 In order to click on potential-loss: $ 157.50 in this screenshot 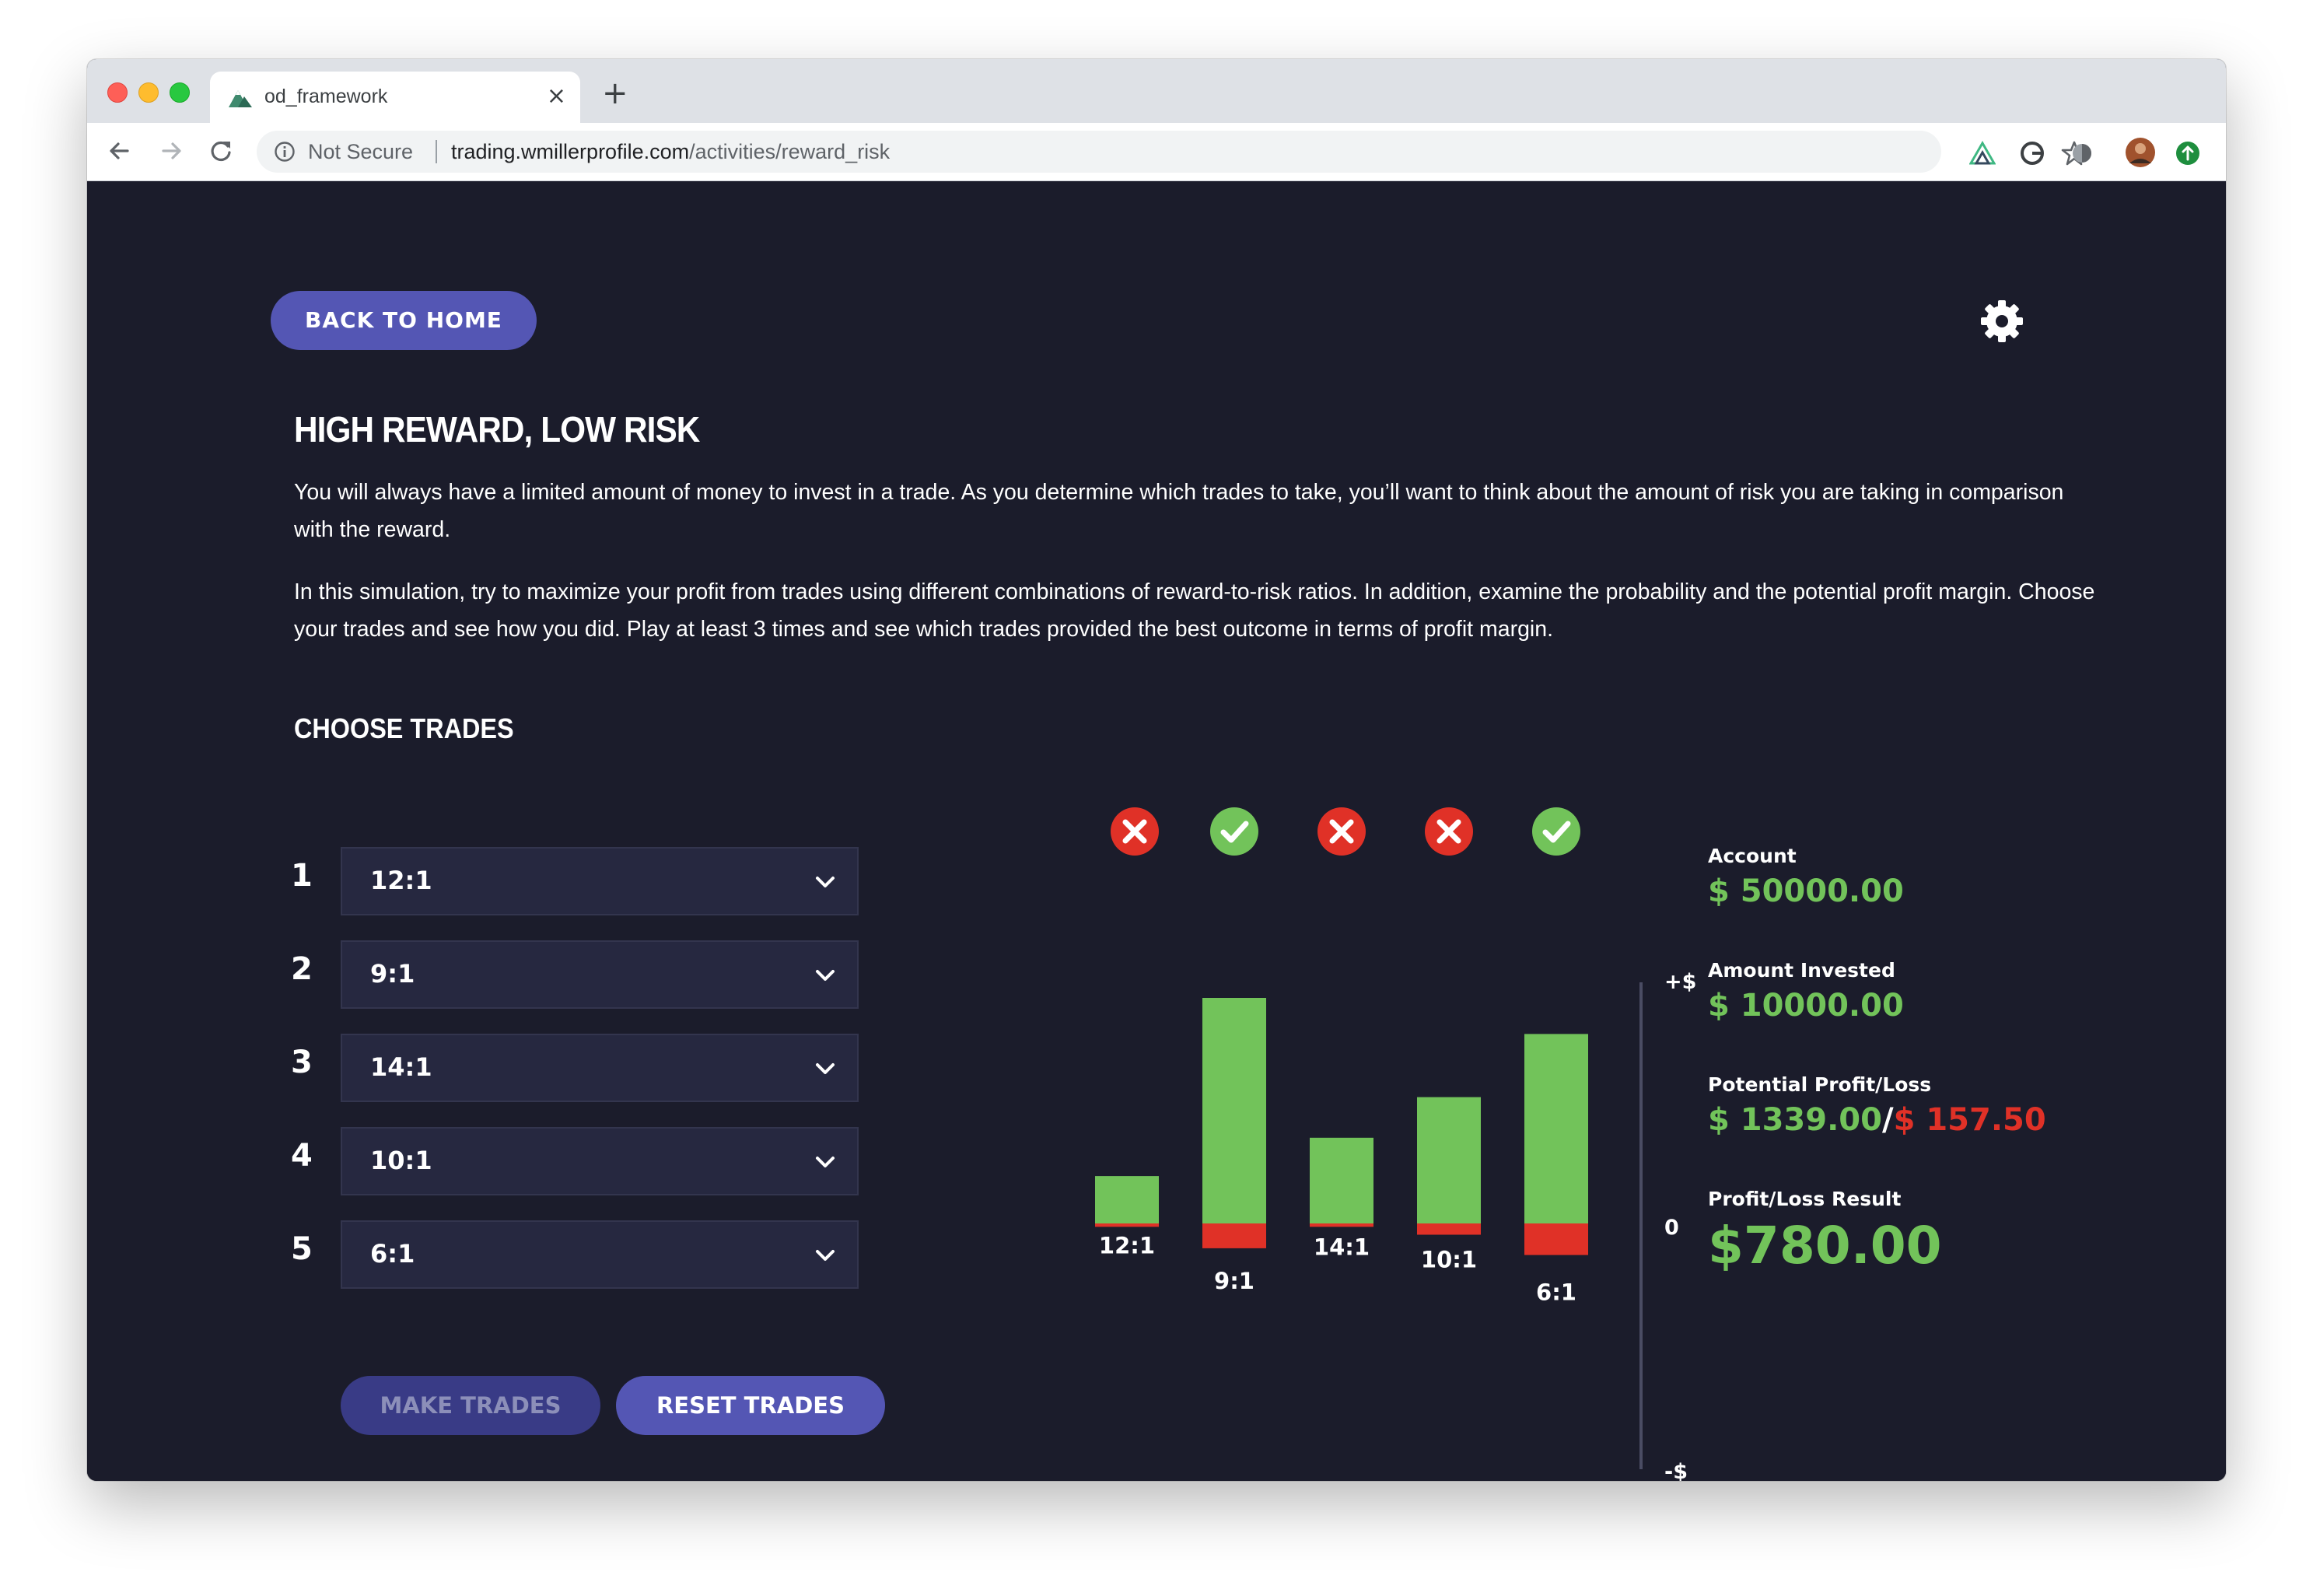, I will do `click(1969, 1120)`.